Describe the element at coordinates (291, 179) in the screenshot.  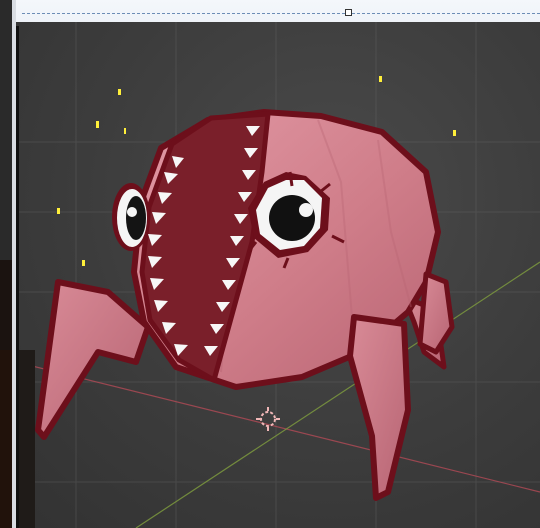
I see `lash` at that location.